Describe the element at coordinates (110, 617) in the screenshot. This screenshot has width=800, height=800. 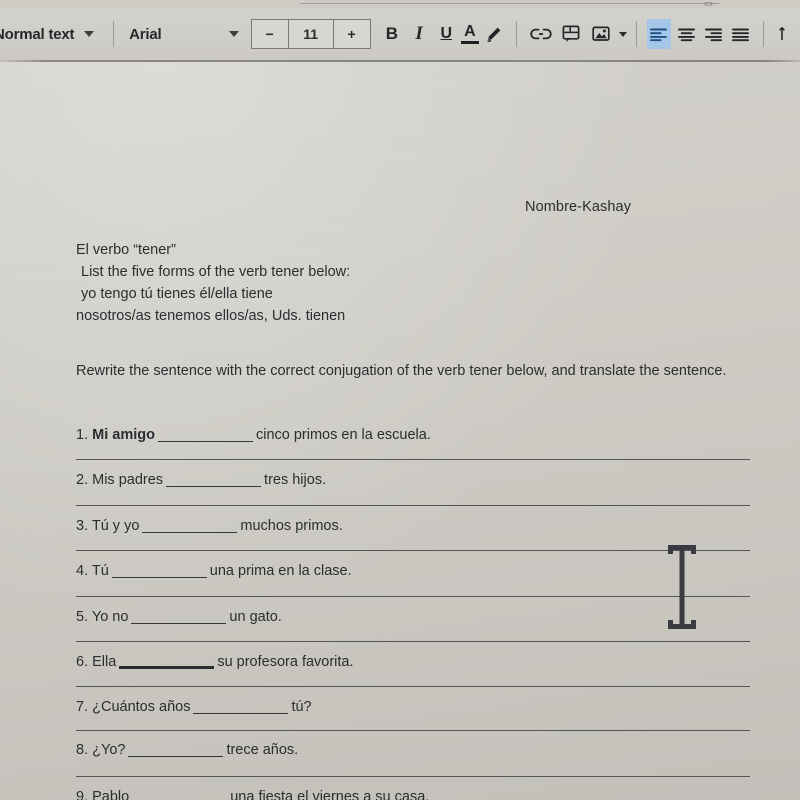
I see `question-prefix: Yo no` at that location.